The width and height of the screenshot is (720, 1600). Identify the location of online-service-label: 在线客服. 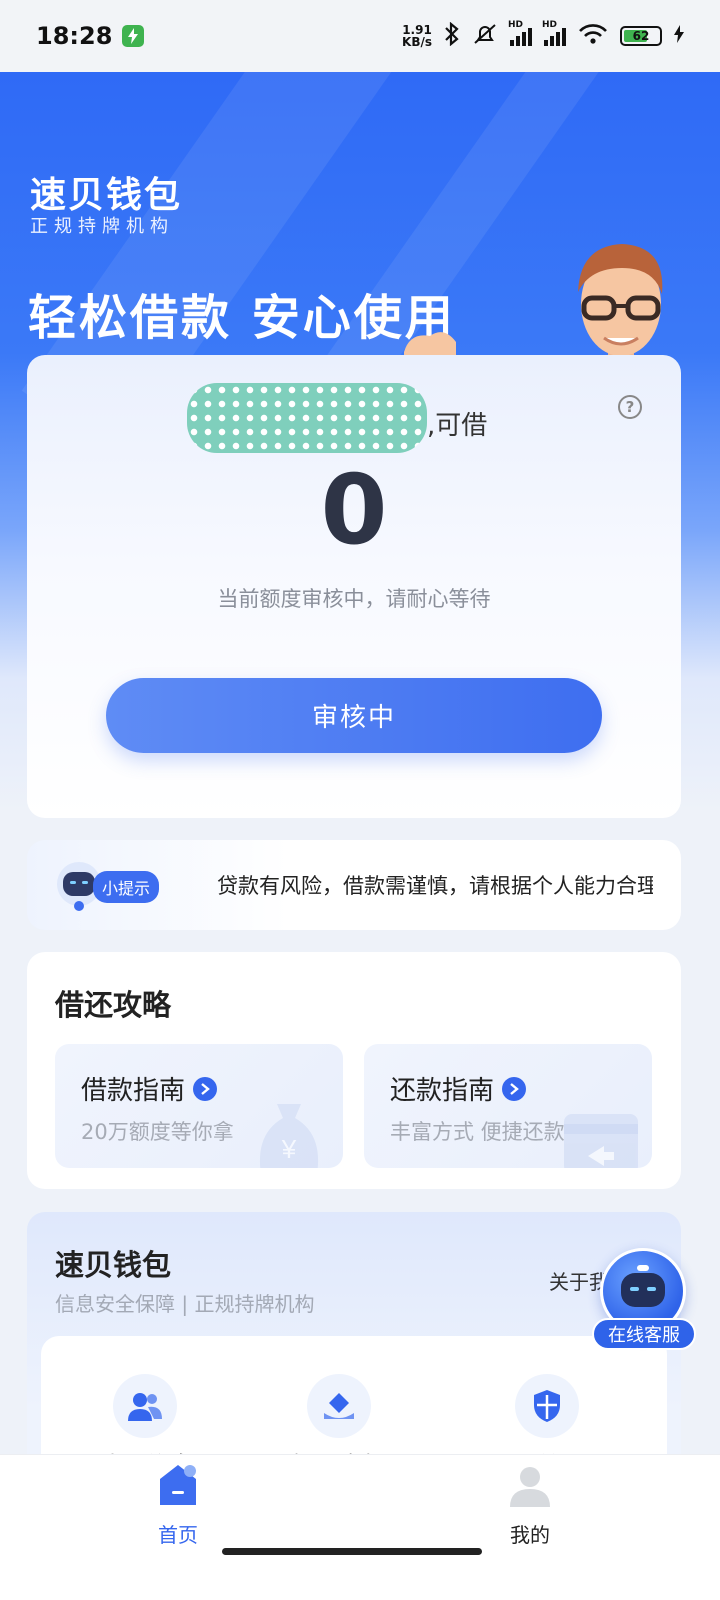
(644, 1334).